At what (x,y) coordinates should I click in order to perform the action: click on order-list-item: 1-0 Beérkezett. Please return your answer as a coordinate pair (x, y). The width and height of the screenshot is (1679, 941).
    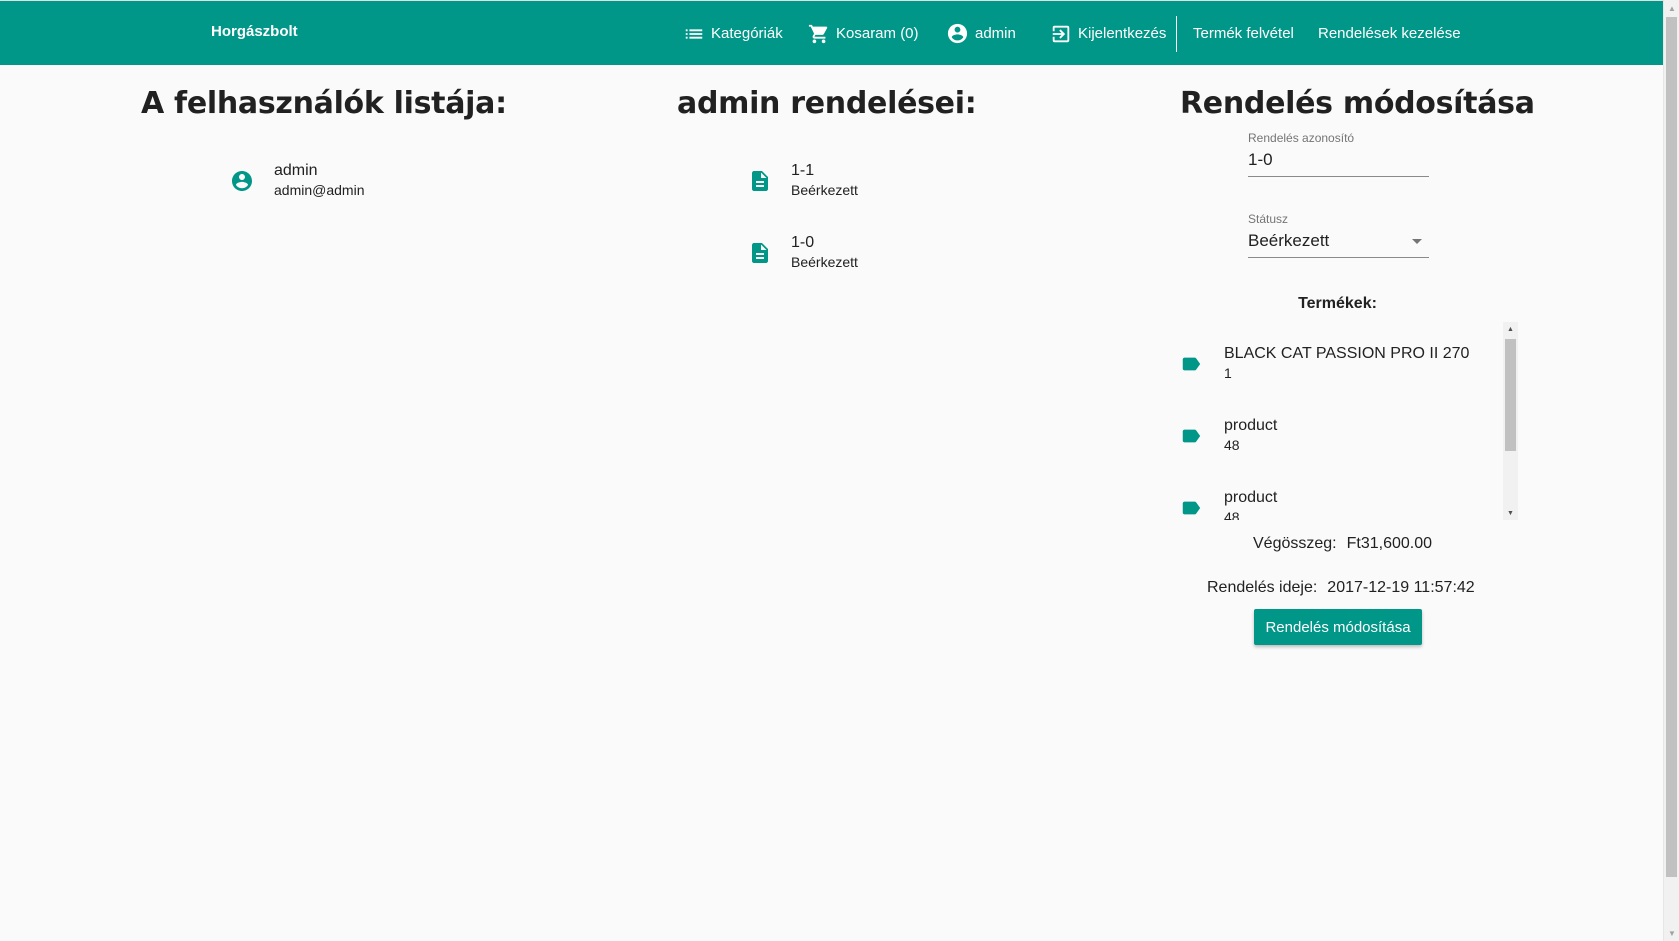
    Looking at the image, I should click on (803, 252).